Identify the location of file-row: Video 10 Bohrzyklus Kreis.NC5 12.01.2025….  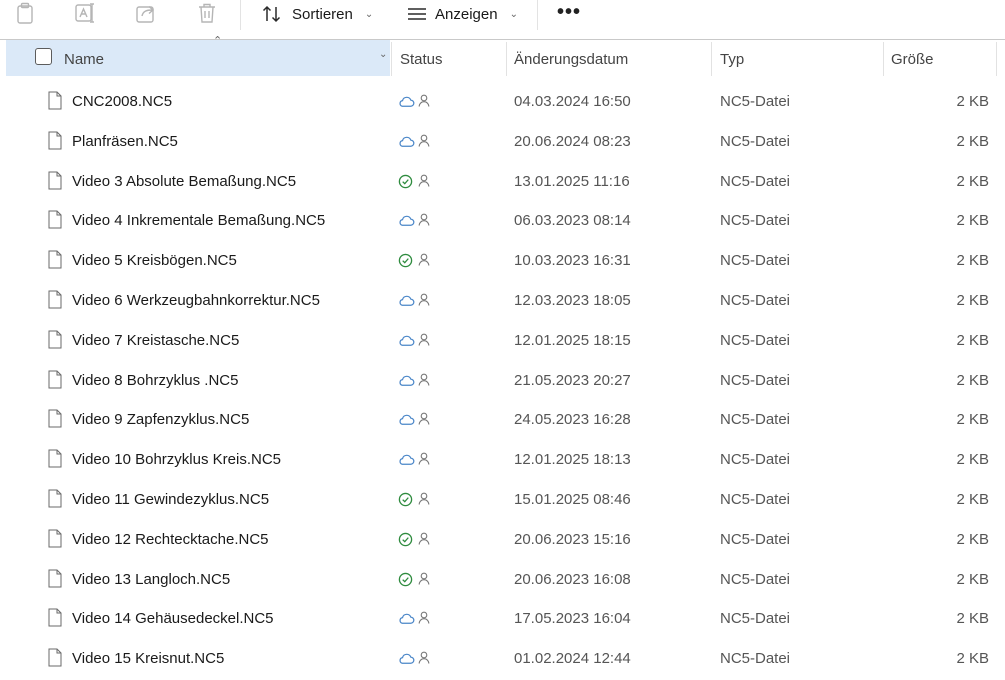
(502, 461).